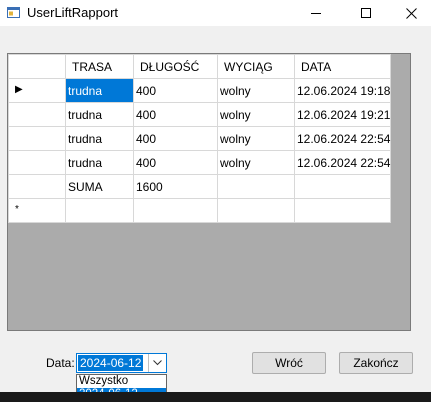  I want to click on chevron-down-icon, so click(157, 363).